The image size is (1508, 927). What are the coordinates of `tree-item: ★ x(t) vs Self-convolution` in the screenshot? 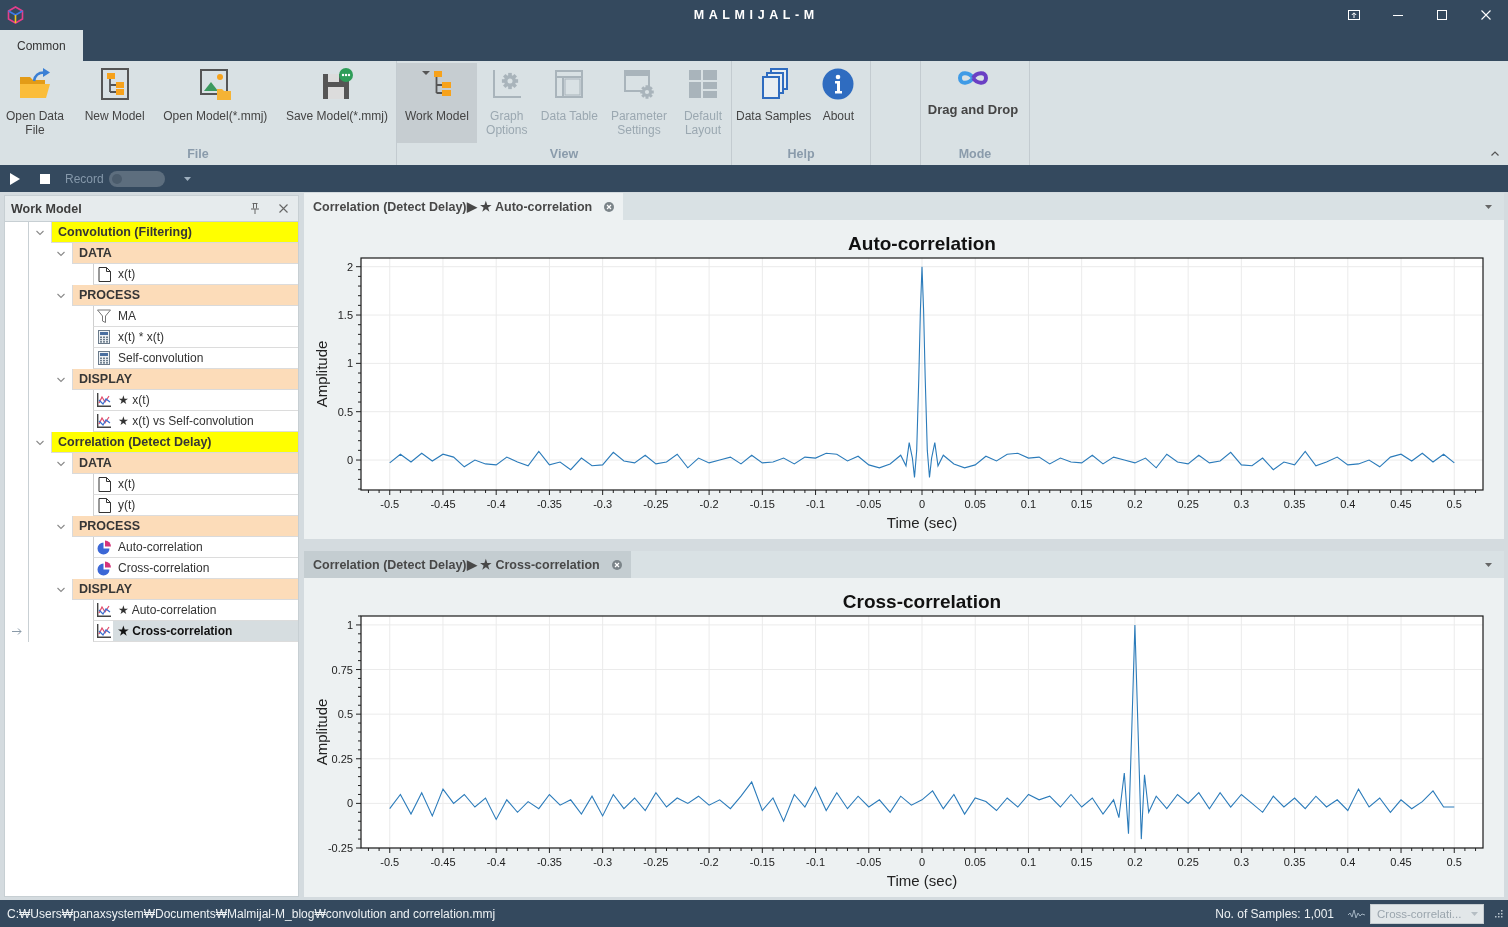 It's located at (205, 421).